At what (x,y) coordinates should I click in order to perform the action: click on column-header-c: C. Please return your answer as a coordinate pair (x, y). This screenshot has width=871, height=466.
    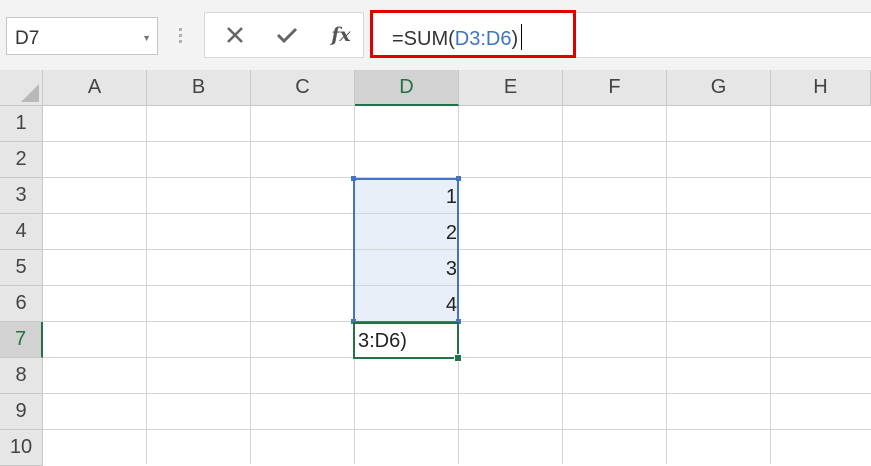
    Looking at the image, I should click on (303, 88).